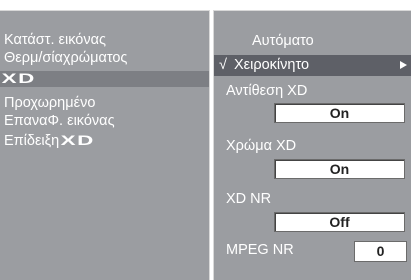 The width and height of the screenshot is (411, 280). What do you see at coordinates (403, 65) in the screenshot?
I see `submenu-arrow-icon` at bounding box center [403, 65].